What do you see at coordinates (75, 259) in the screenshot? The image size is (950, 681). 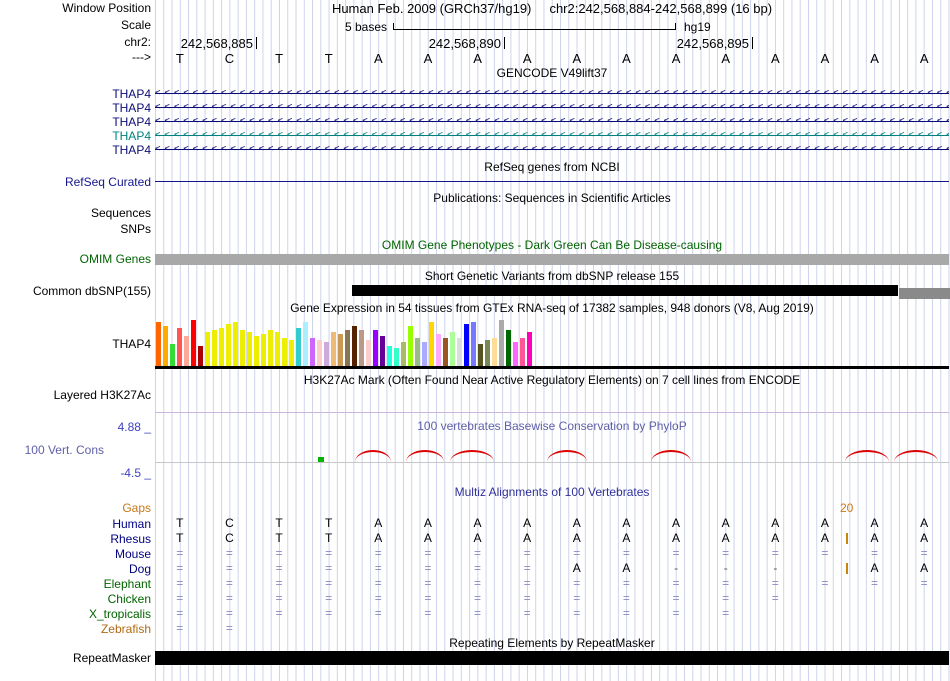 I see `omim-genes-label: OMIM Genes` at bounding box center [75, 259].